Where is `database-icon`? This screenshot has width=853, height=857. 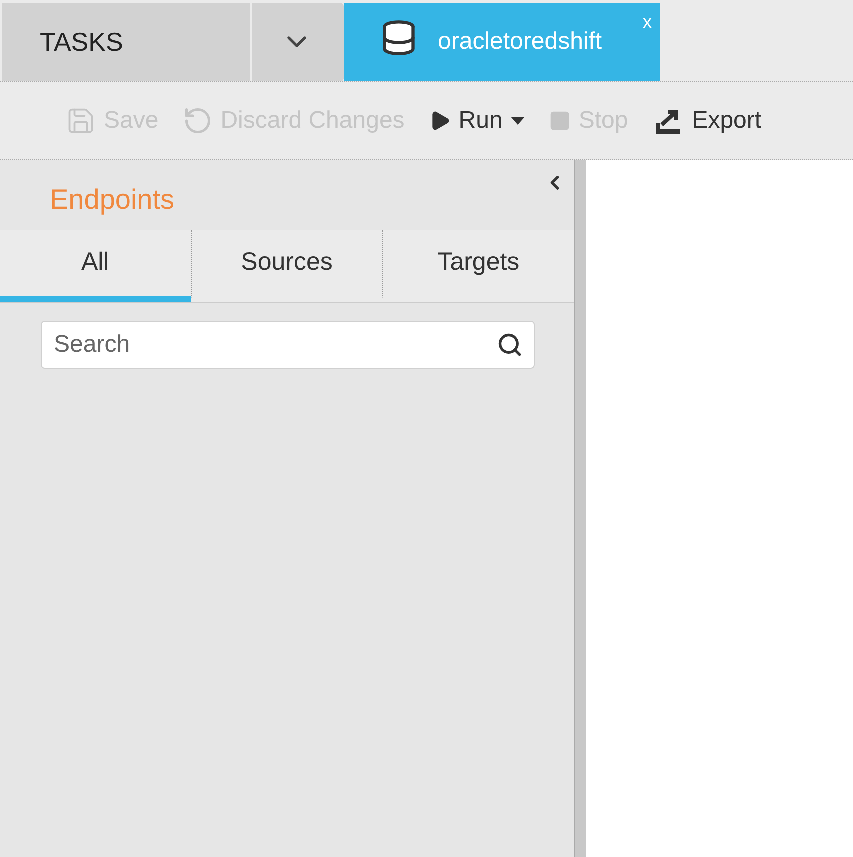 database-icon is located at coordinates (399, 38).